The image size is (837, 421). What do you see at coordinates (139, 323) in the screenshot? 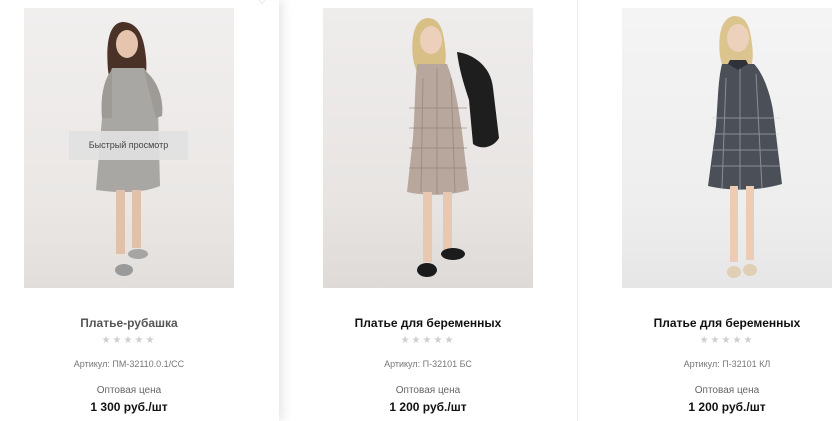
I see `product-title: Платье-рубашка` at bounding box center [139, 323].